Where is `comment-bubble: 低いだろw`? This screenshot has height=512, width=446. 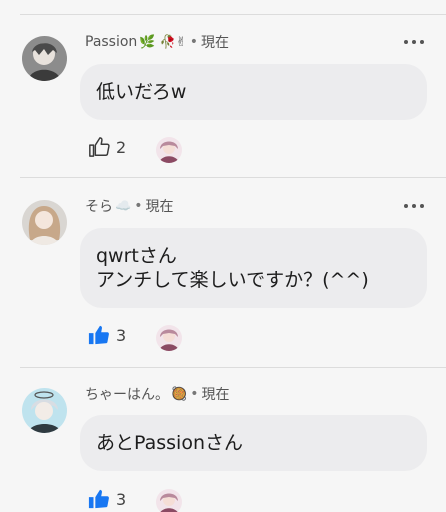 comment-bubble: 低いだろw is located at coordinates (253, 92).